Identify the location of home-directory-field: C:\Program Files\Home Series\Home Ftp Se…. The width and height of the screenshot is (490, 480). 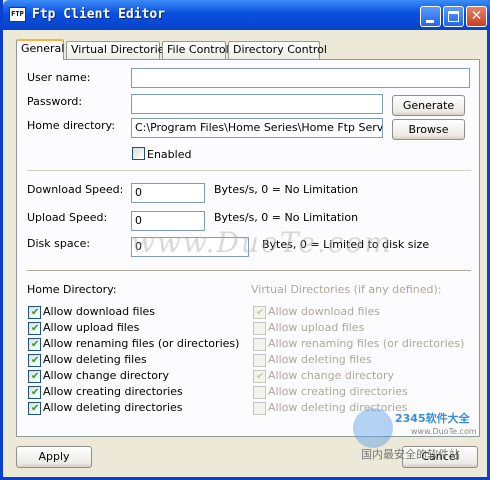
(257, 128).